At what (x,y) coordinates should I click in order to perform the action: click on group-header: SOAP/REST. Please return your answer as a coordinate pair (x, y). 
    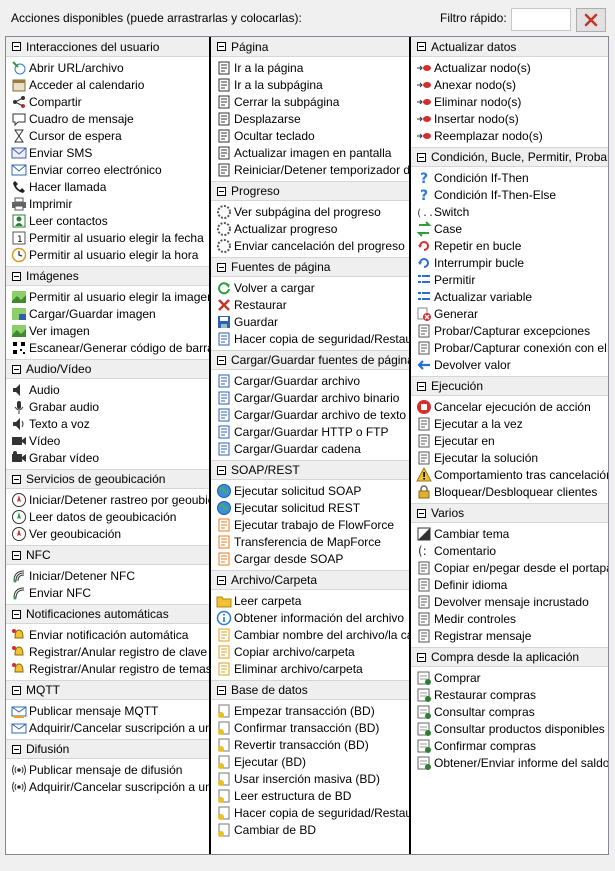
    Looking at the image, I should click on (310, 470).